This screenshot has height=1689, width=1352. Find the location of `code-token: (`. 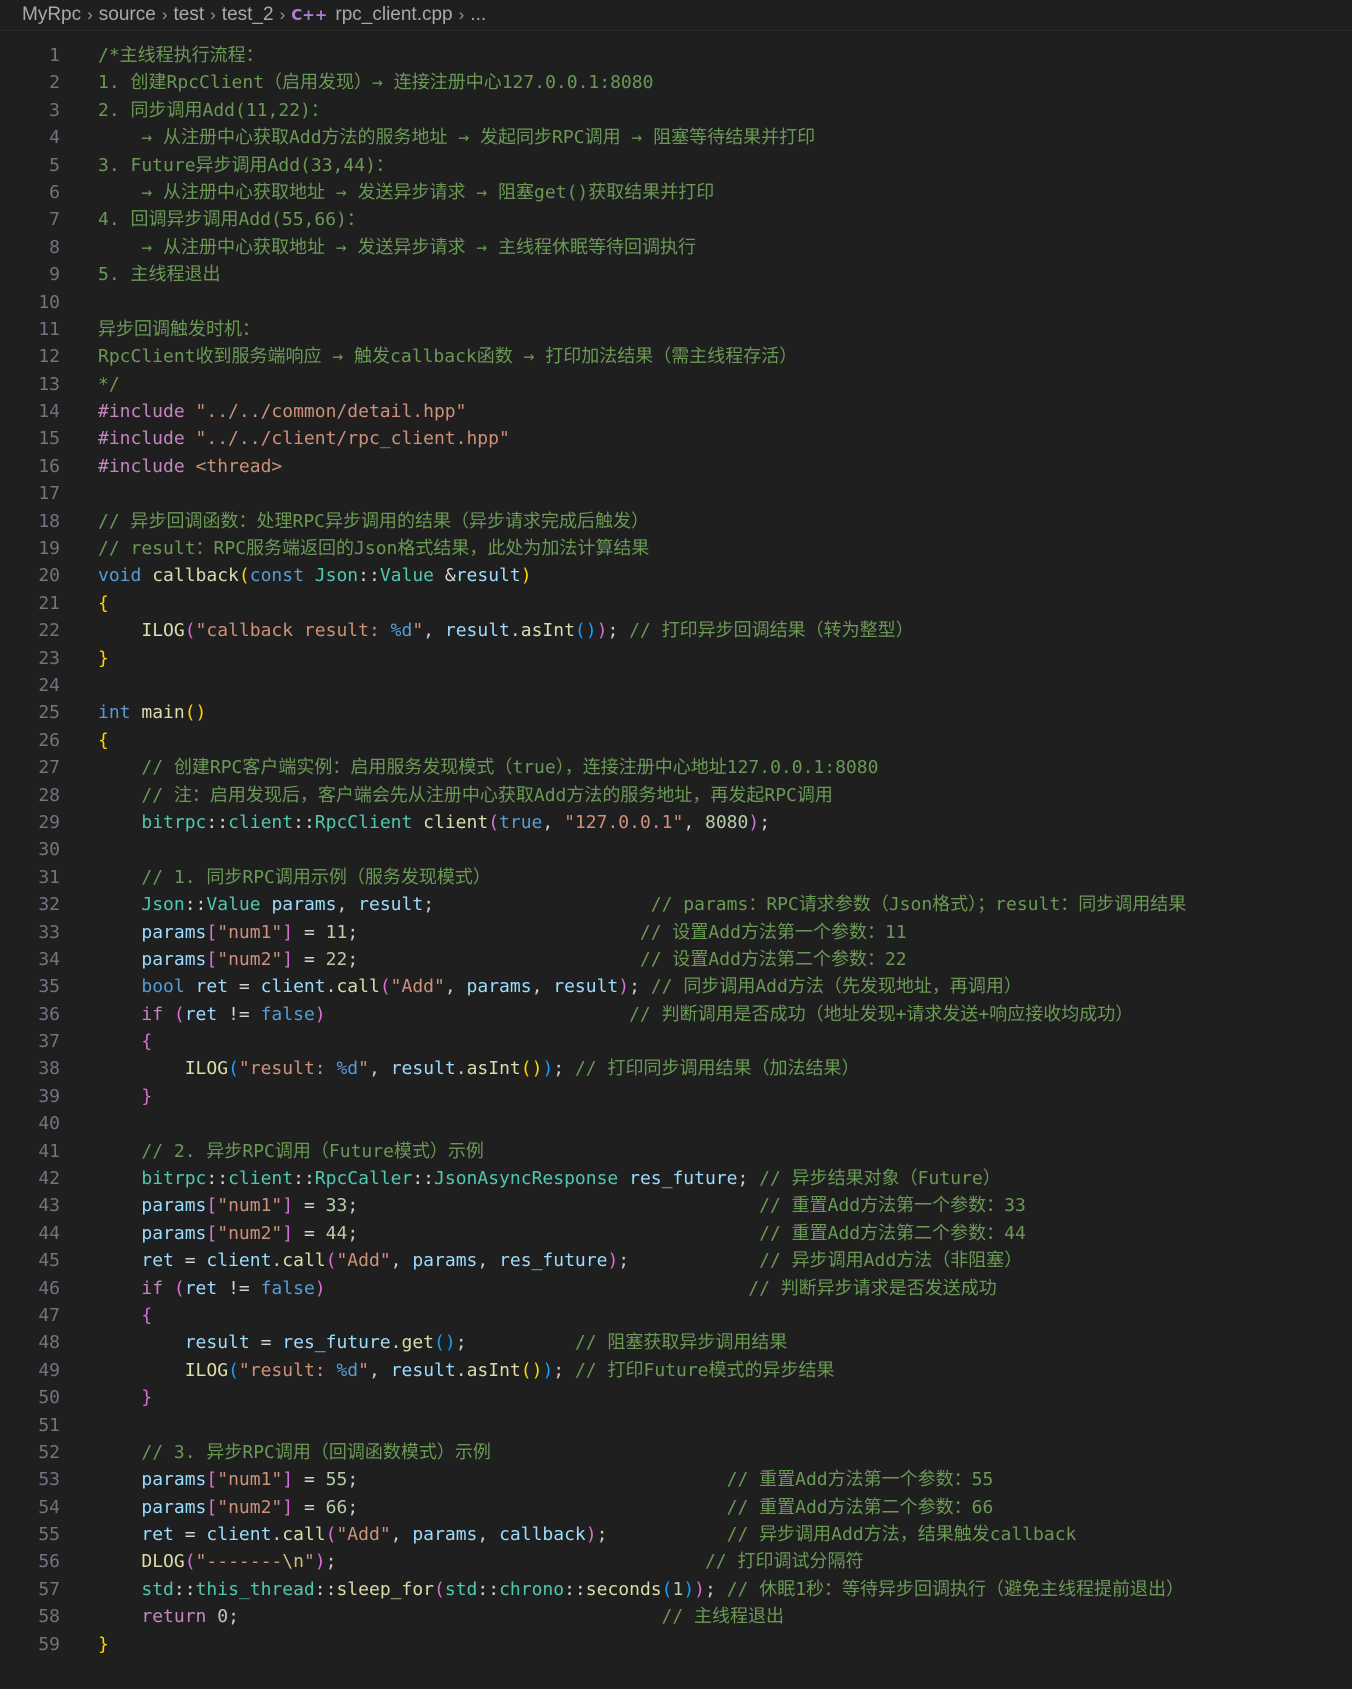

code-token: ( is located at coordinates (331, 1535).